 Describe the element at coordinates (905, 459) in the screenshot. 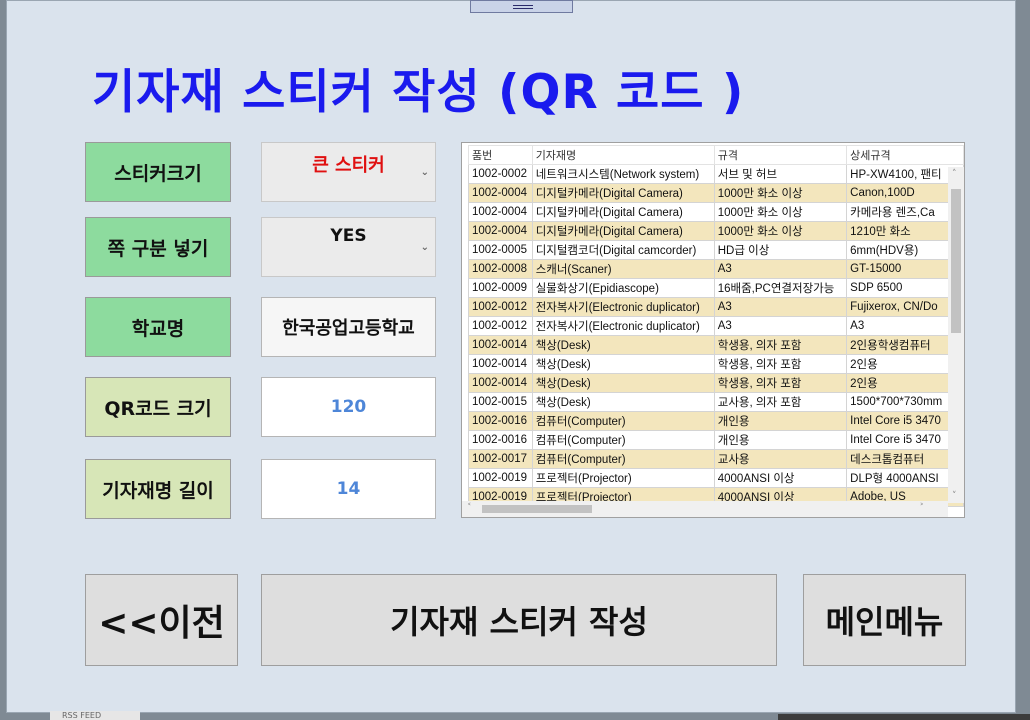

I see `table-cell: 데스크톱컴퓨터` at that location.